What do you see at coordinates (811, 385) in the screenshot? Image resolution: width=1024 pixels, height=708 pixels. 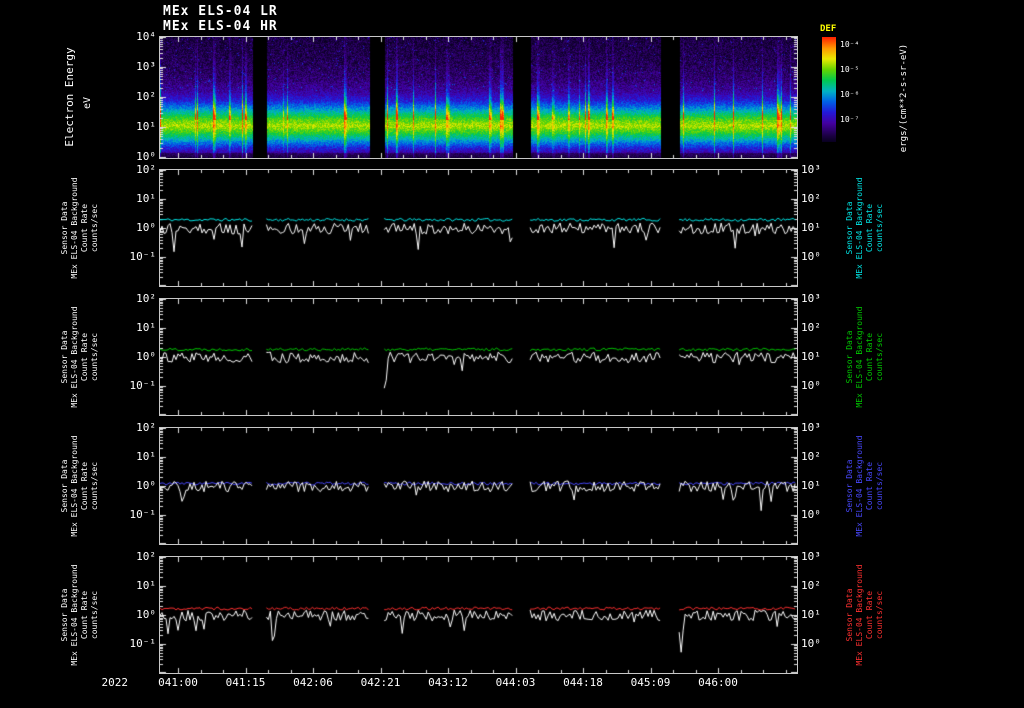 I see `count-rate-panel-2-ytick-right: 10⁰` at bounding box center [811, 385].